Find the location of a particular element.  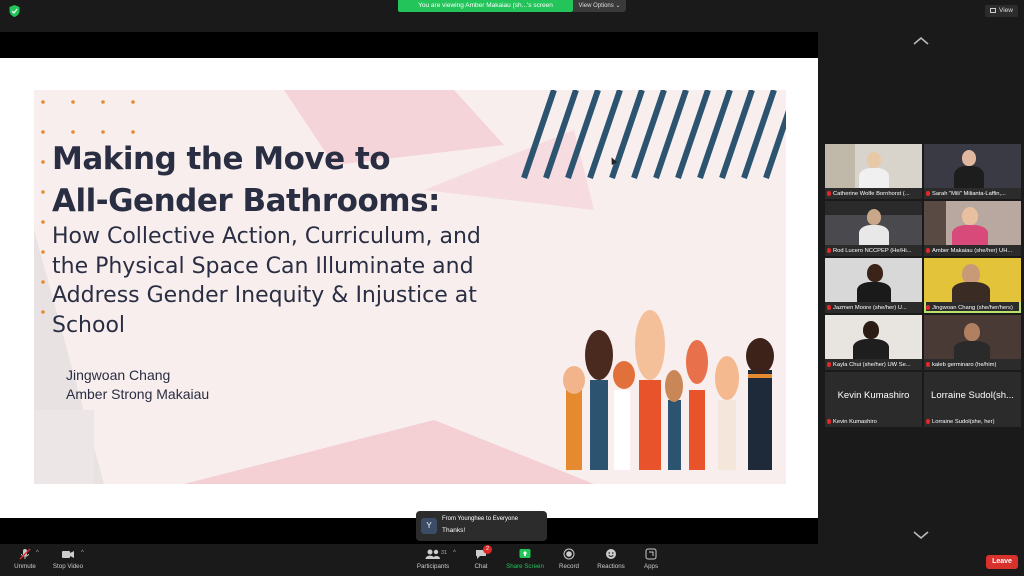

chevron-up-icon is located at coordinates (921, 41).